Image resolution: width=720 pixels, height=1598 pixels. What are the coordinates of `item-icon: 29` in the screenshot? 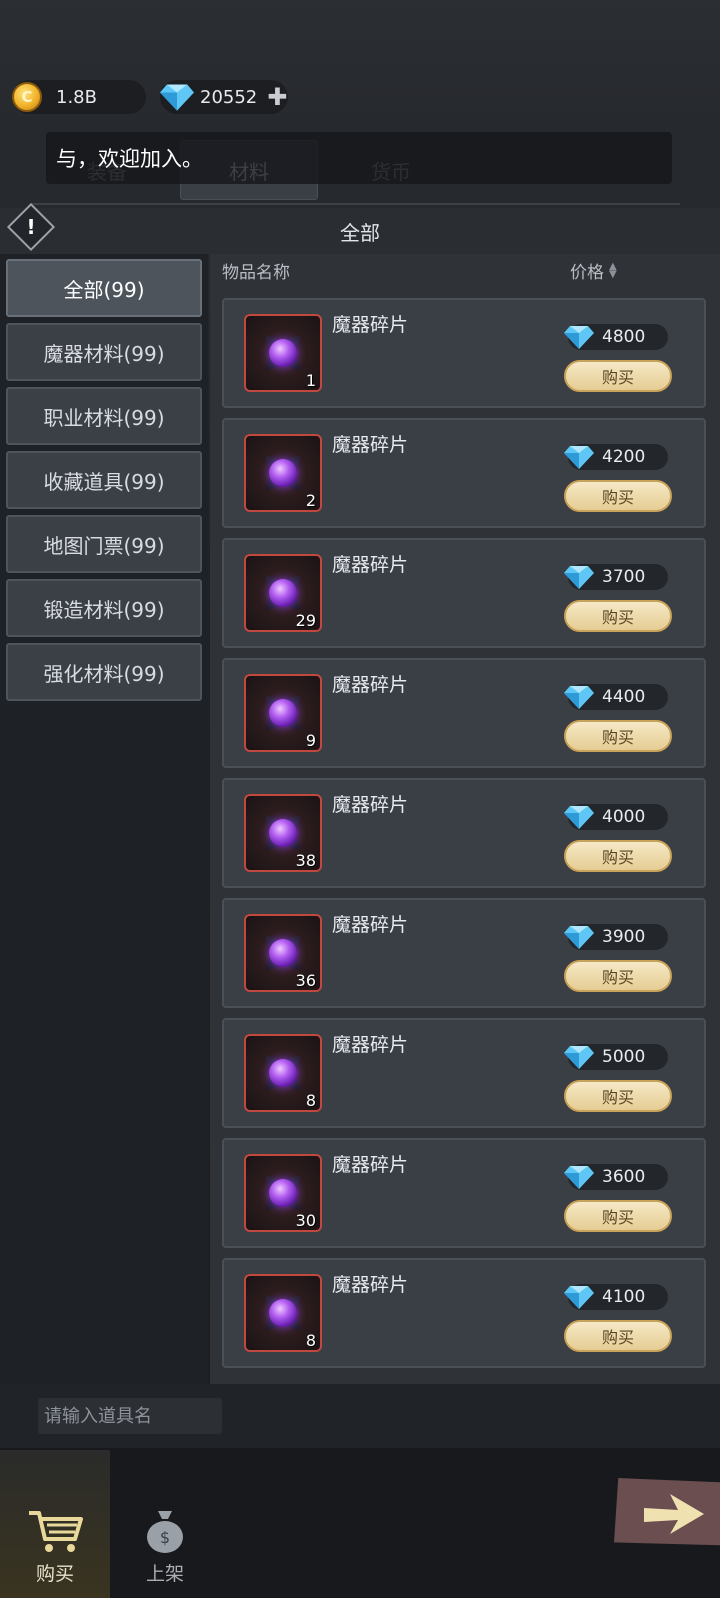 It's located at (283, 593).